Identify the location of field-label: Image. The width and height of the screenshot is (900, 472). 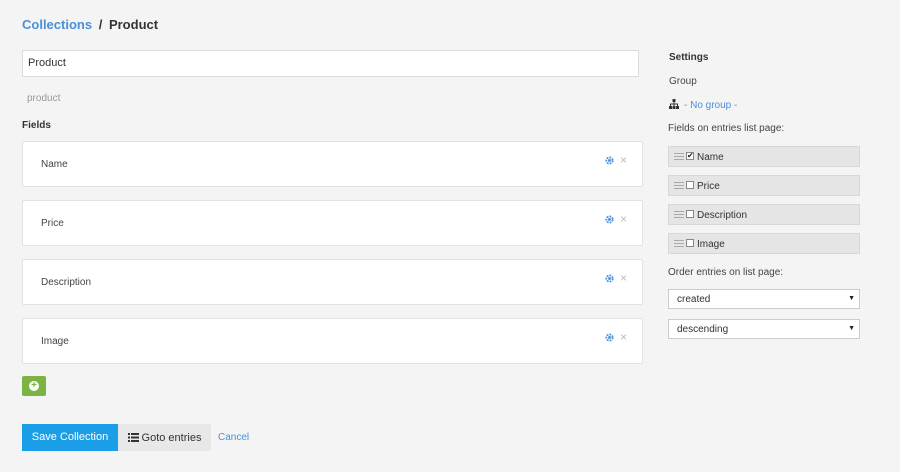
(55, 341).